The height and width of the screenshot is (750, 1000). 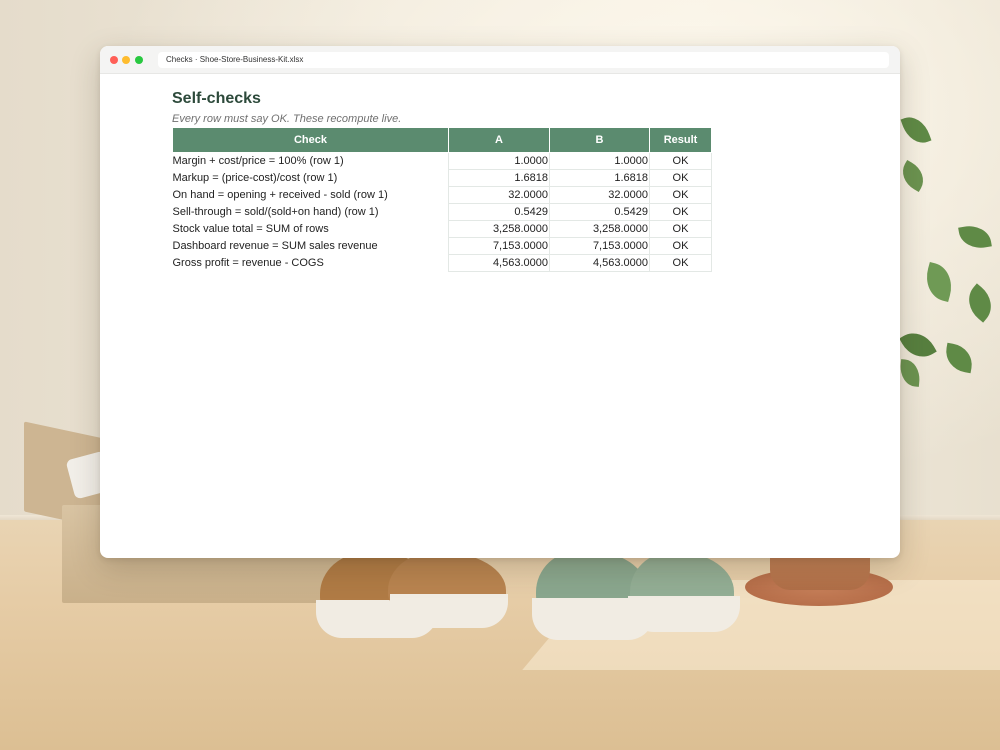 I want to click on column-header-check: Check, so click(x=310, y=140).